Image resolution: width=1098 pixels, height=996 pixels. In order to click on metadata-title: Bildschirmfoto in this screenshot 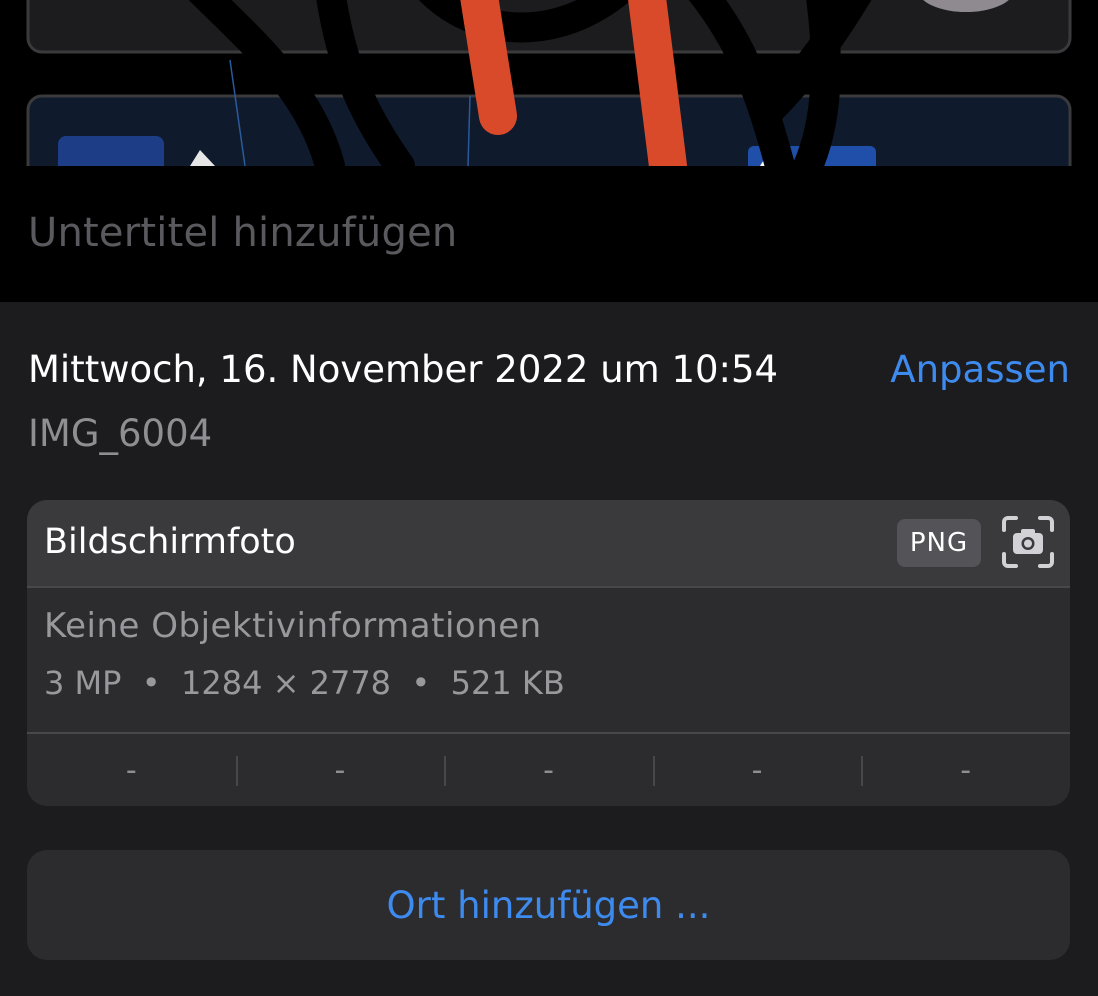, I will do `click(170, 542)`.